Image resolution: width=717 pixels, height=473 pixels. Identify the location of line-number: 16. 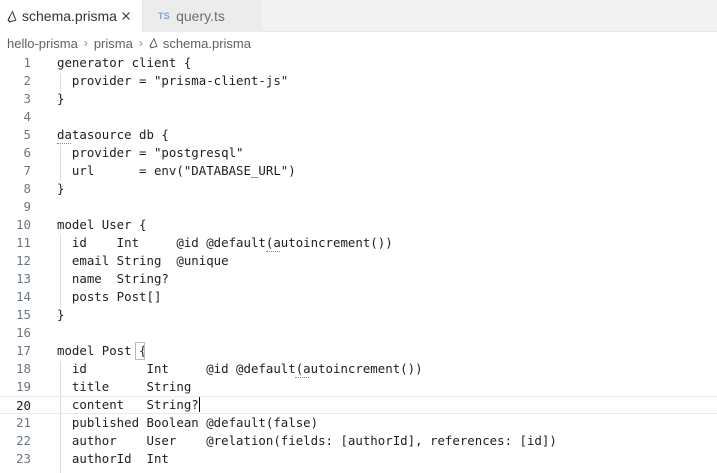
(23, 332).